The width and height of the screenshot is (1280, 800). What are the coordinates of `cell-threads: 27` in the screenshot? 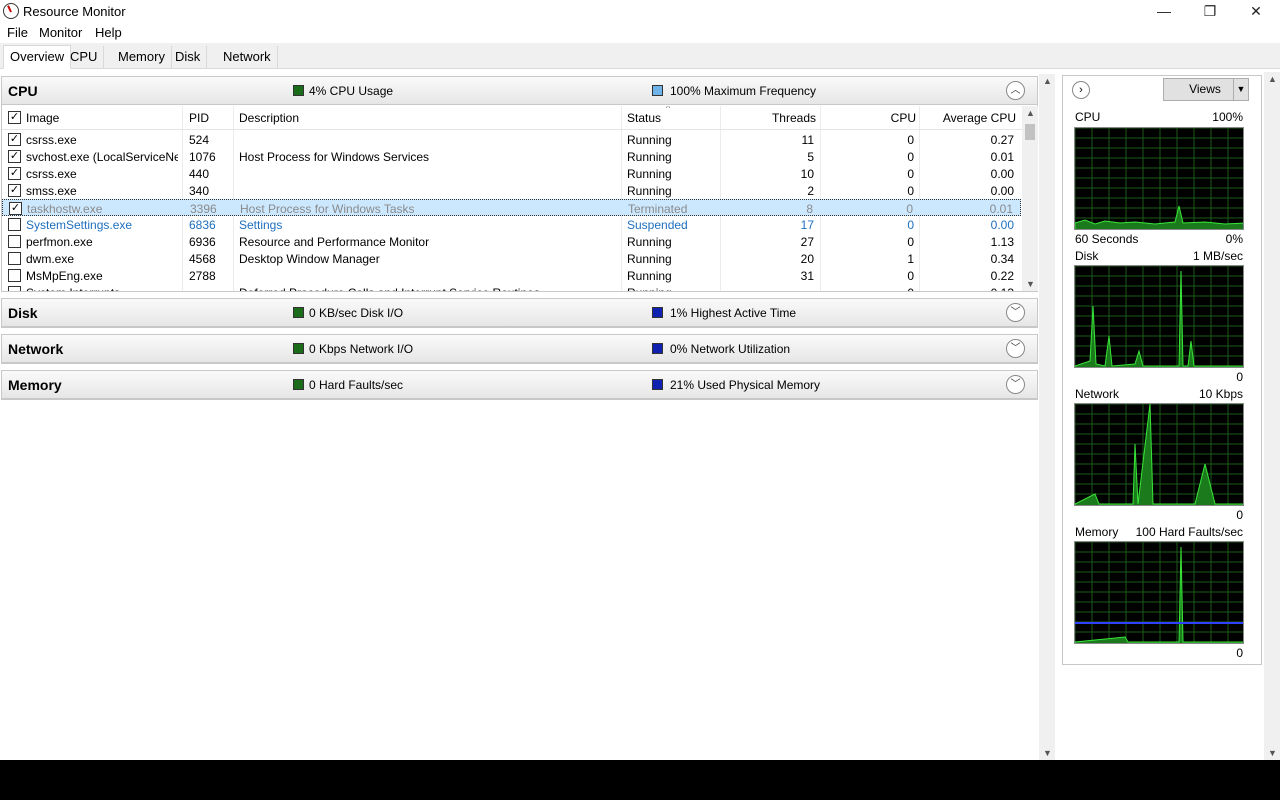 It's located at (807, 242).